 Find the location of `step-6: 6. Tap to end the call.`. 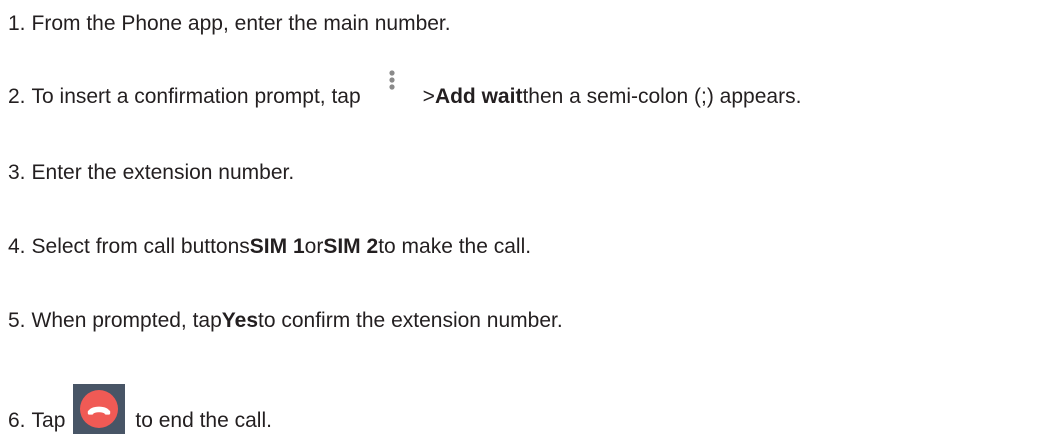

step-6: 6. Tap to end the call. is located at coordinates (140, 409).